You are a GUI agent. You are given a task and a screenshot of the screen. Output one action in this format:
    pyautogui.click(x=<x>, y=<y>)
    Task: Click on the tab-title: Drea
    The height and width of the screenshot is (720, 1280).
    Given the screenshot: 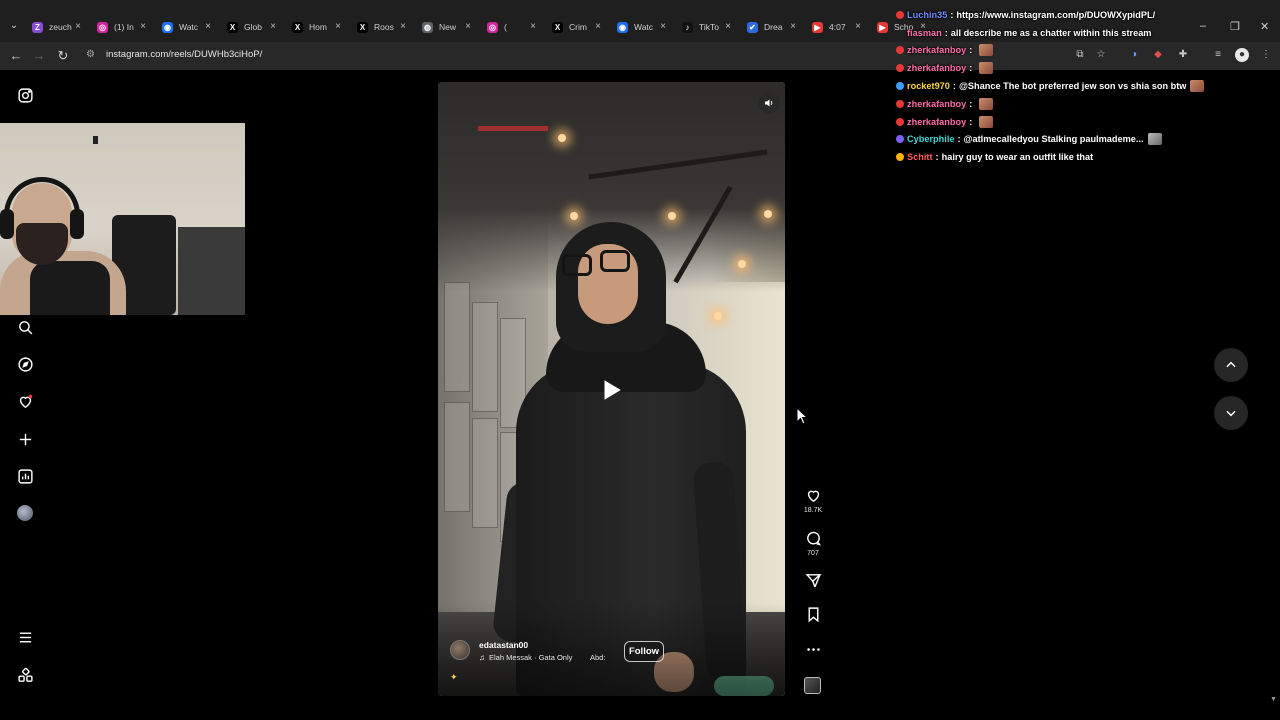 What is the action you would take?
    pyautogui.click(x=773, y=27)
    